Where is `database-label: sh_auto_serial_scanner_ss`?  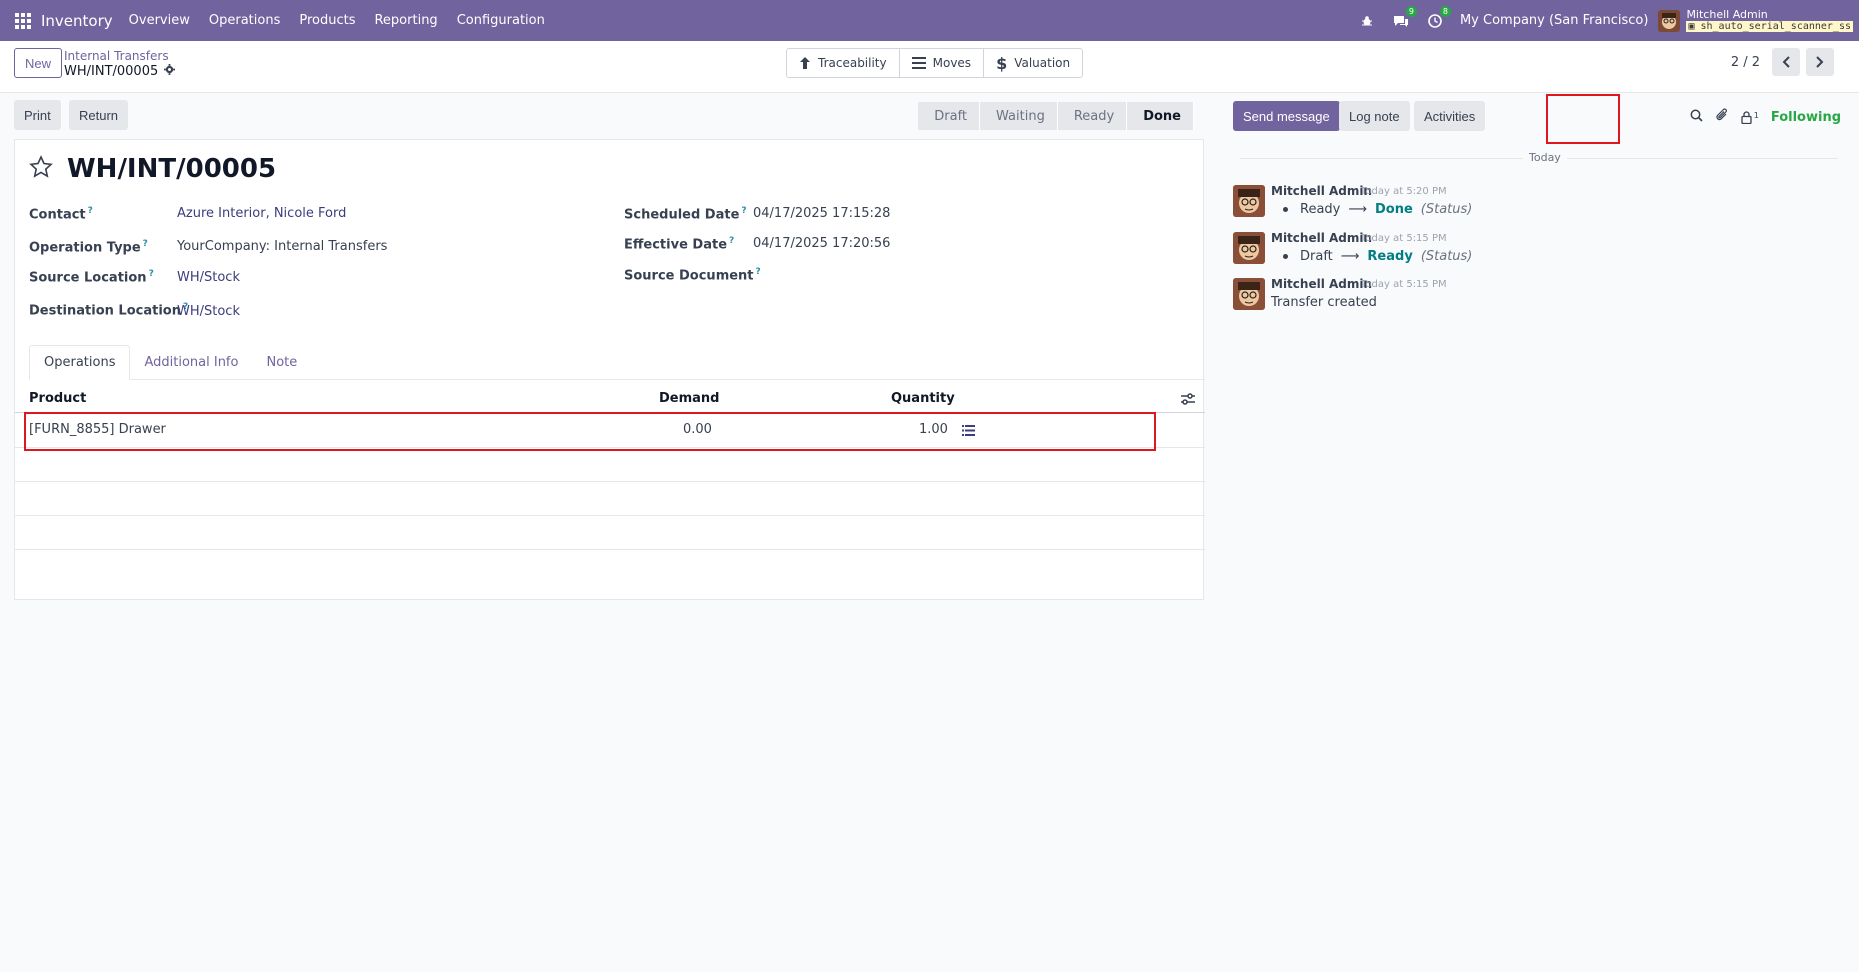 database-label: sh_auto_serial_scanner_ss is located at coordinates (1775, 26).